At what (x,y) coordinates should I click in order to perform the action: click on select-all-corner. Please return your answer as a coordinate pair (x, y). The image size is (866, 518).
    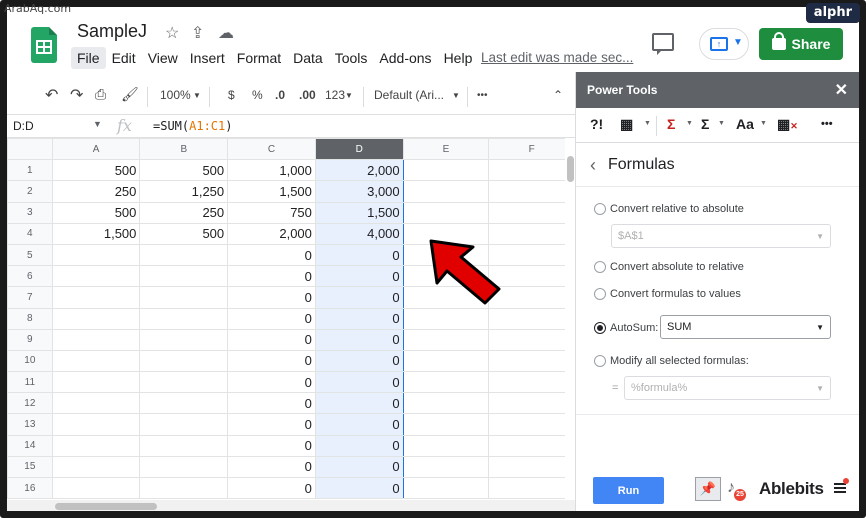
    Looking at the image, I should click on (30, 149).